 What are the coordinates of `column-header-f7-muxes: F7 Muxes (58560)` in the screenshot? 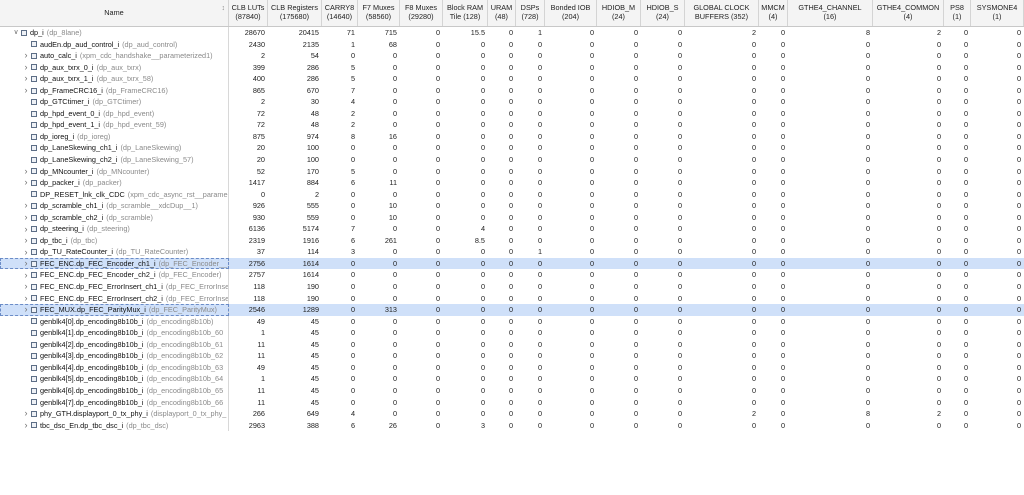 It's located at (379, 13).